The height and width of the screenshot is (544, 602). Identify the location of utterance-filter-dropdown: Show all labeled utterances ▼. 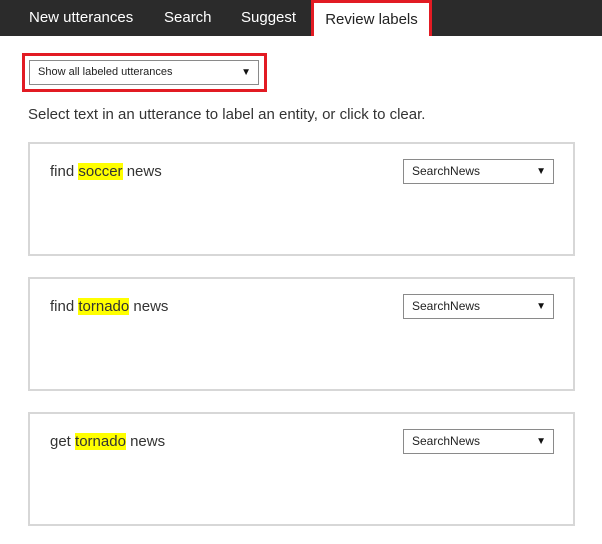
(144, 72).